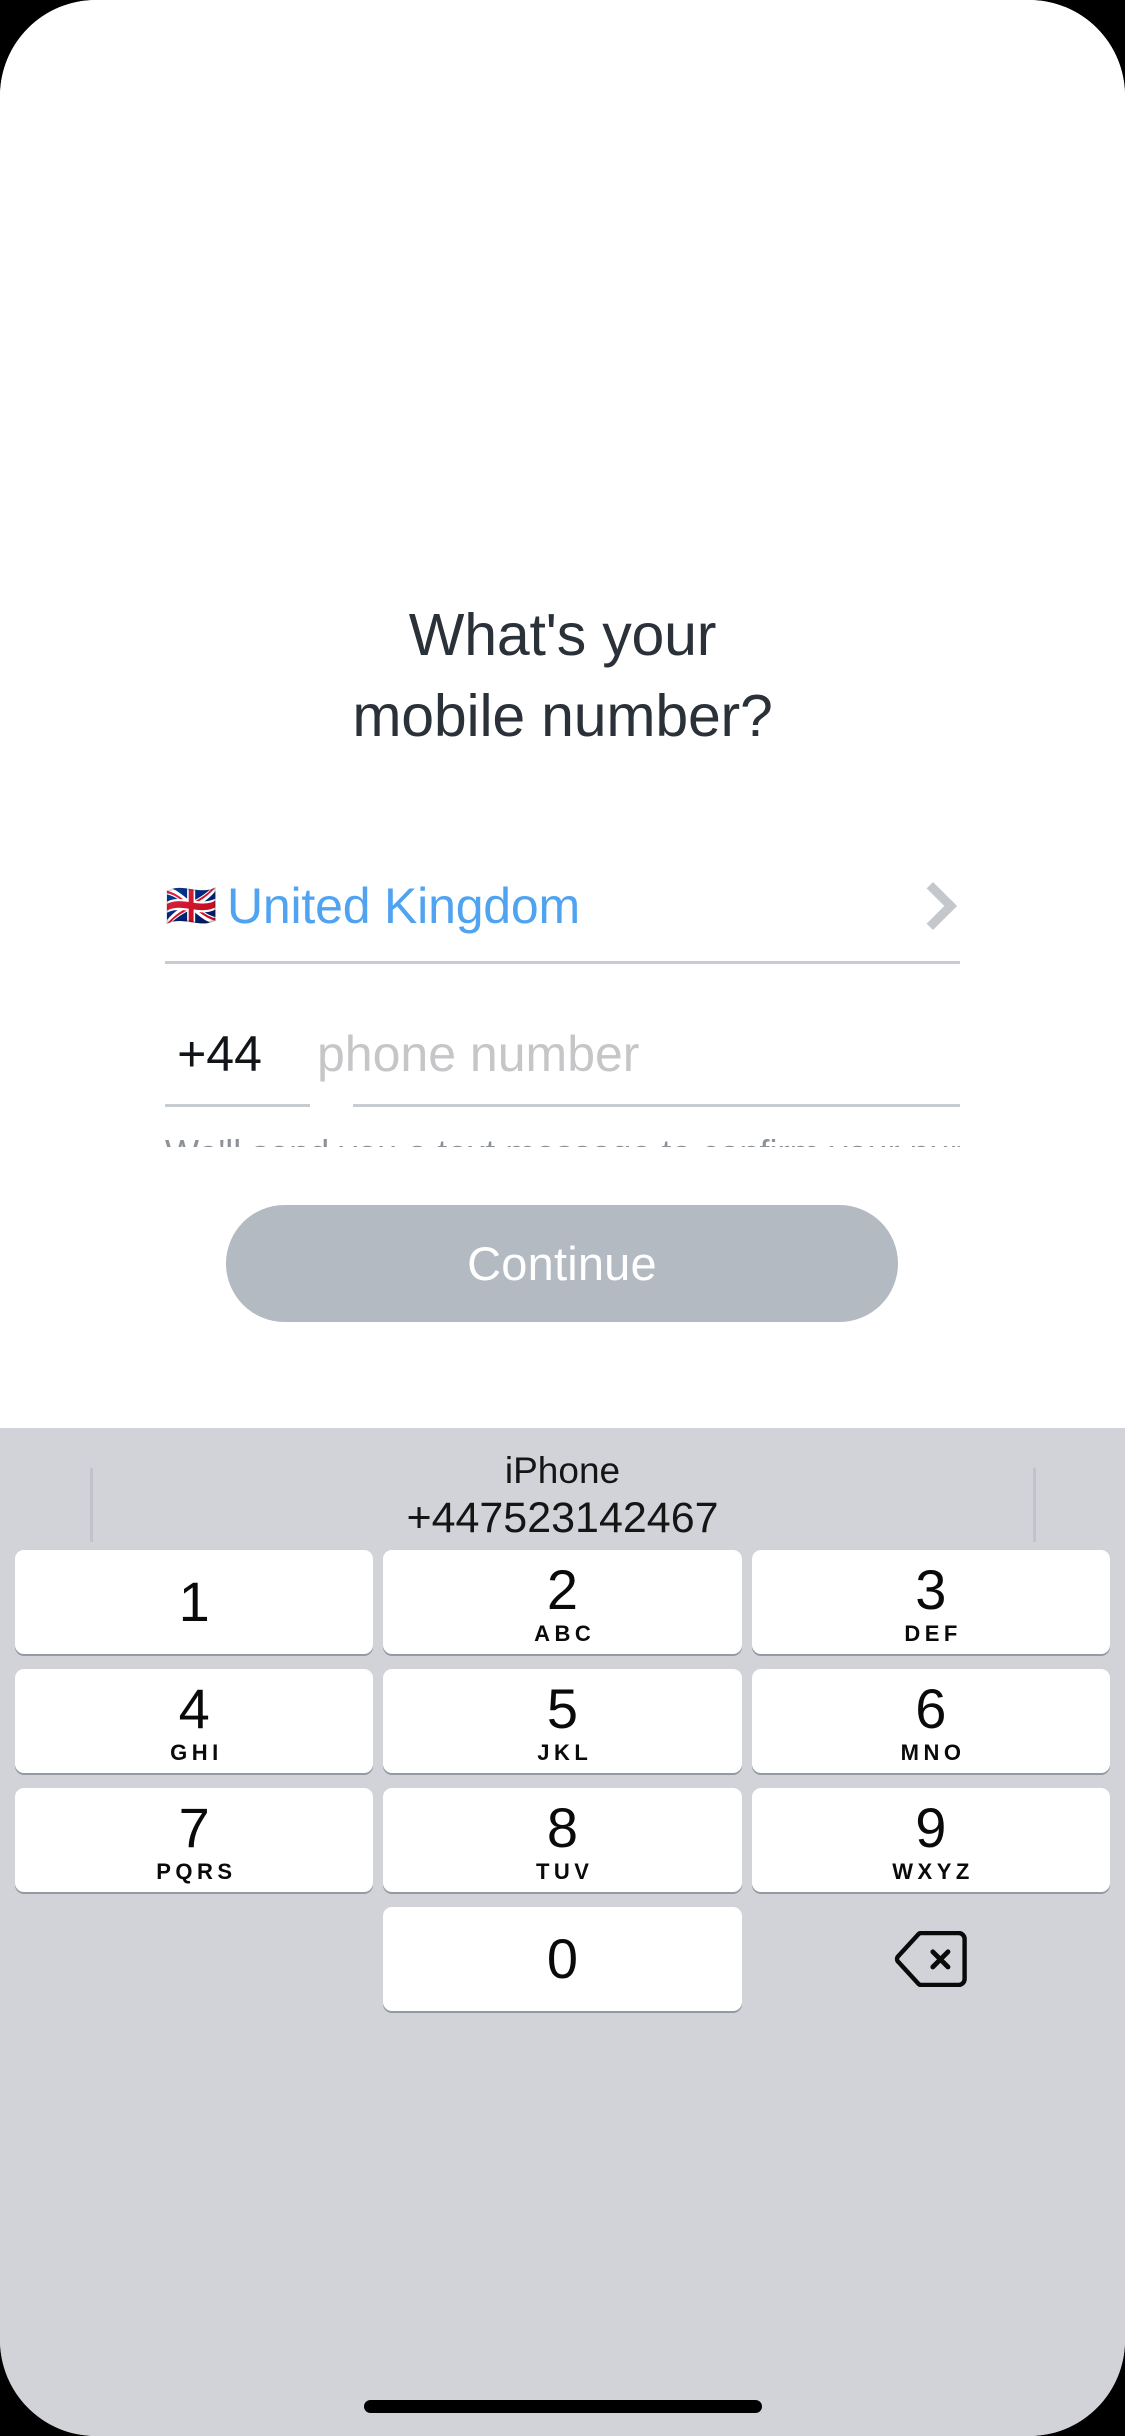 The width and height of the screenshot is (1125, 2436). I want to click on keypad-key-8: 8 TUV, so click(562, 1840).